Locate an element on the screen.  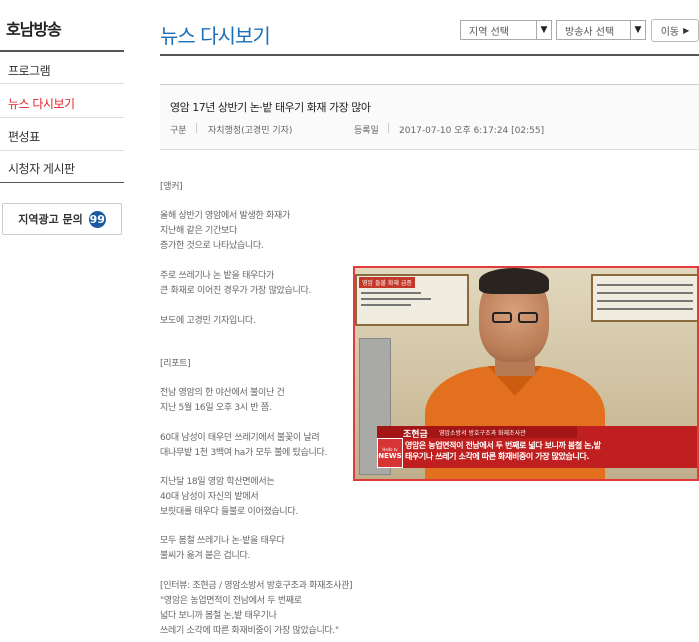
station-select: 방송사 선택 ▼ is located at coordinates (601, 30).